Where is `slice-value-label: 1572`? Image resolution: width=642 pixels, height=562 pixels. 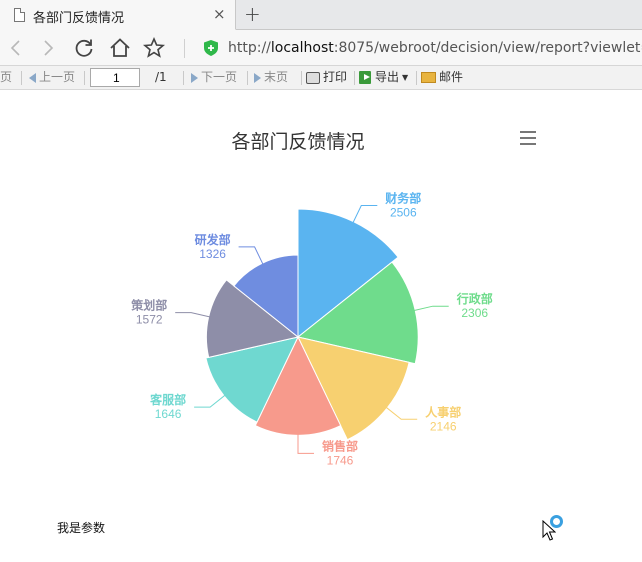
slice-value-label: 1572 is located at coordinates (149, 320).